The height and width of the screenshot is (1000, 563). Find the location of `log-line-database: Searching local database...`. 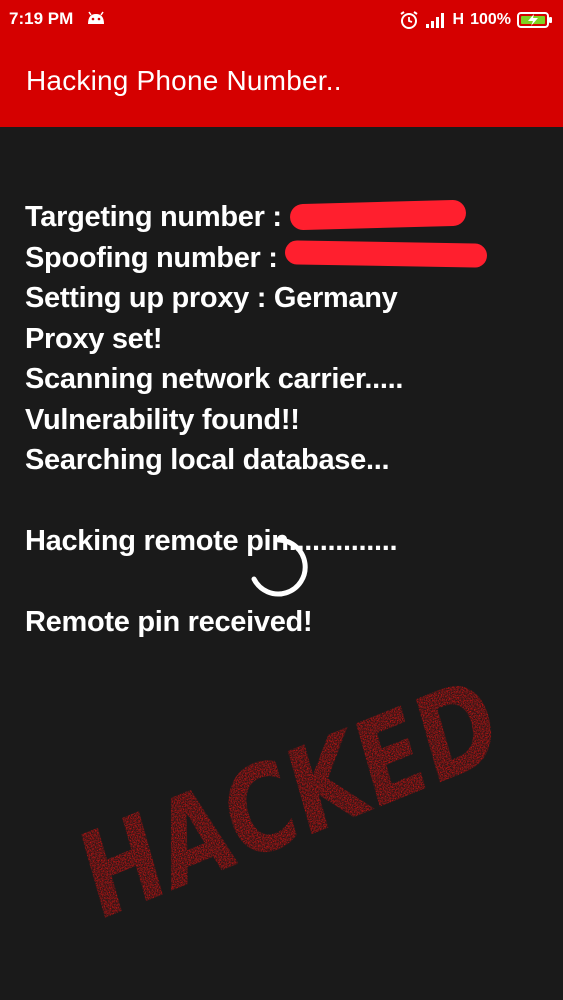

log-line-database: Searching local database... is located at coordinates (207, 460).